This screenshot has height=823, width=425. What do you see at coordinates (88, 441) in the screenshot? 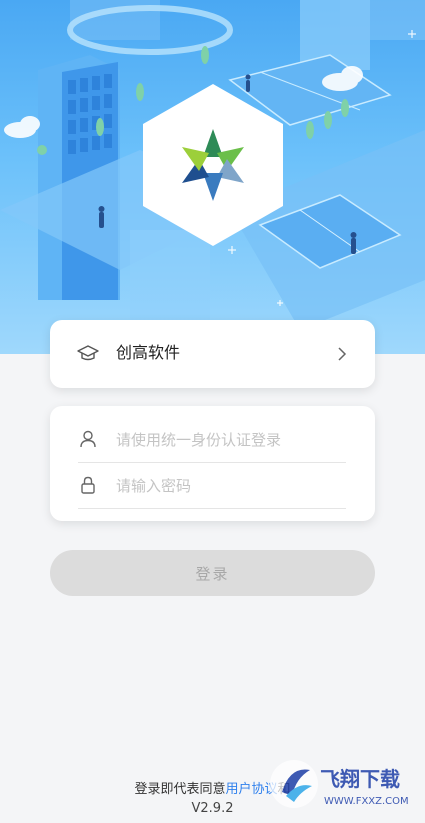
I see `user-icon` at bounding box center [88, 441].